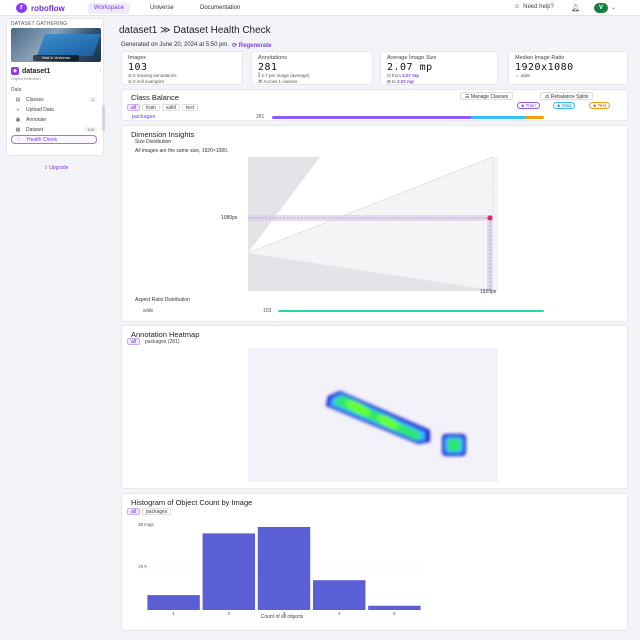  Describe the element at coordinates (36, 71) in the screenshot. I see `project-name: dataset1` at that location.